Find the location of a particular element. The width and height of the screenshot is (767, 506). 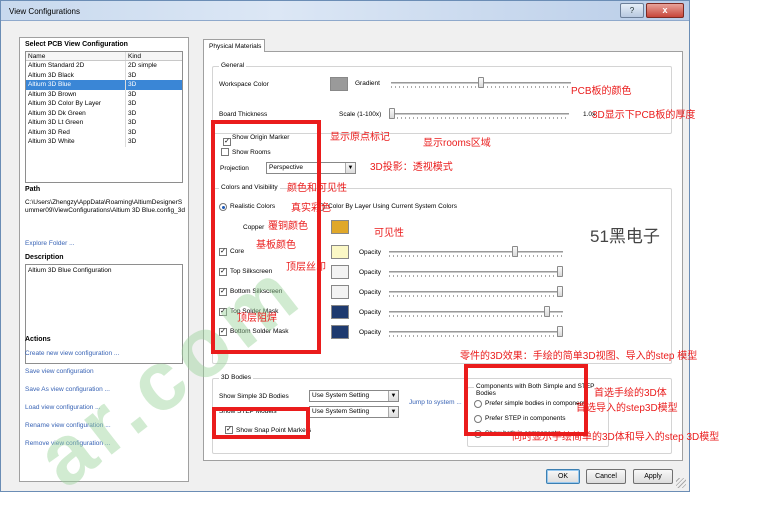

title-bar: View Configurations ? x is located at coordinates (345, 11).